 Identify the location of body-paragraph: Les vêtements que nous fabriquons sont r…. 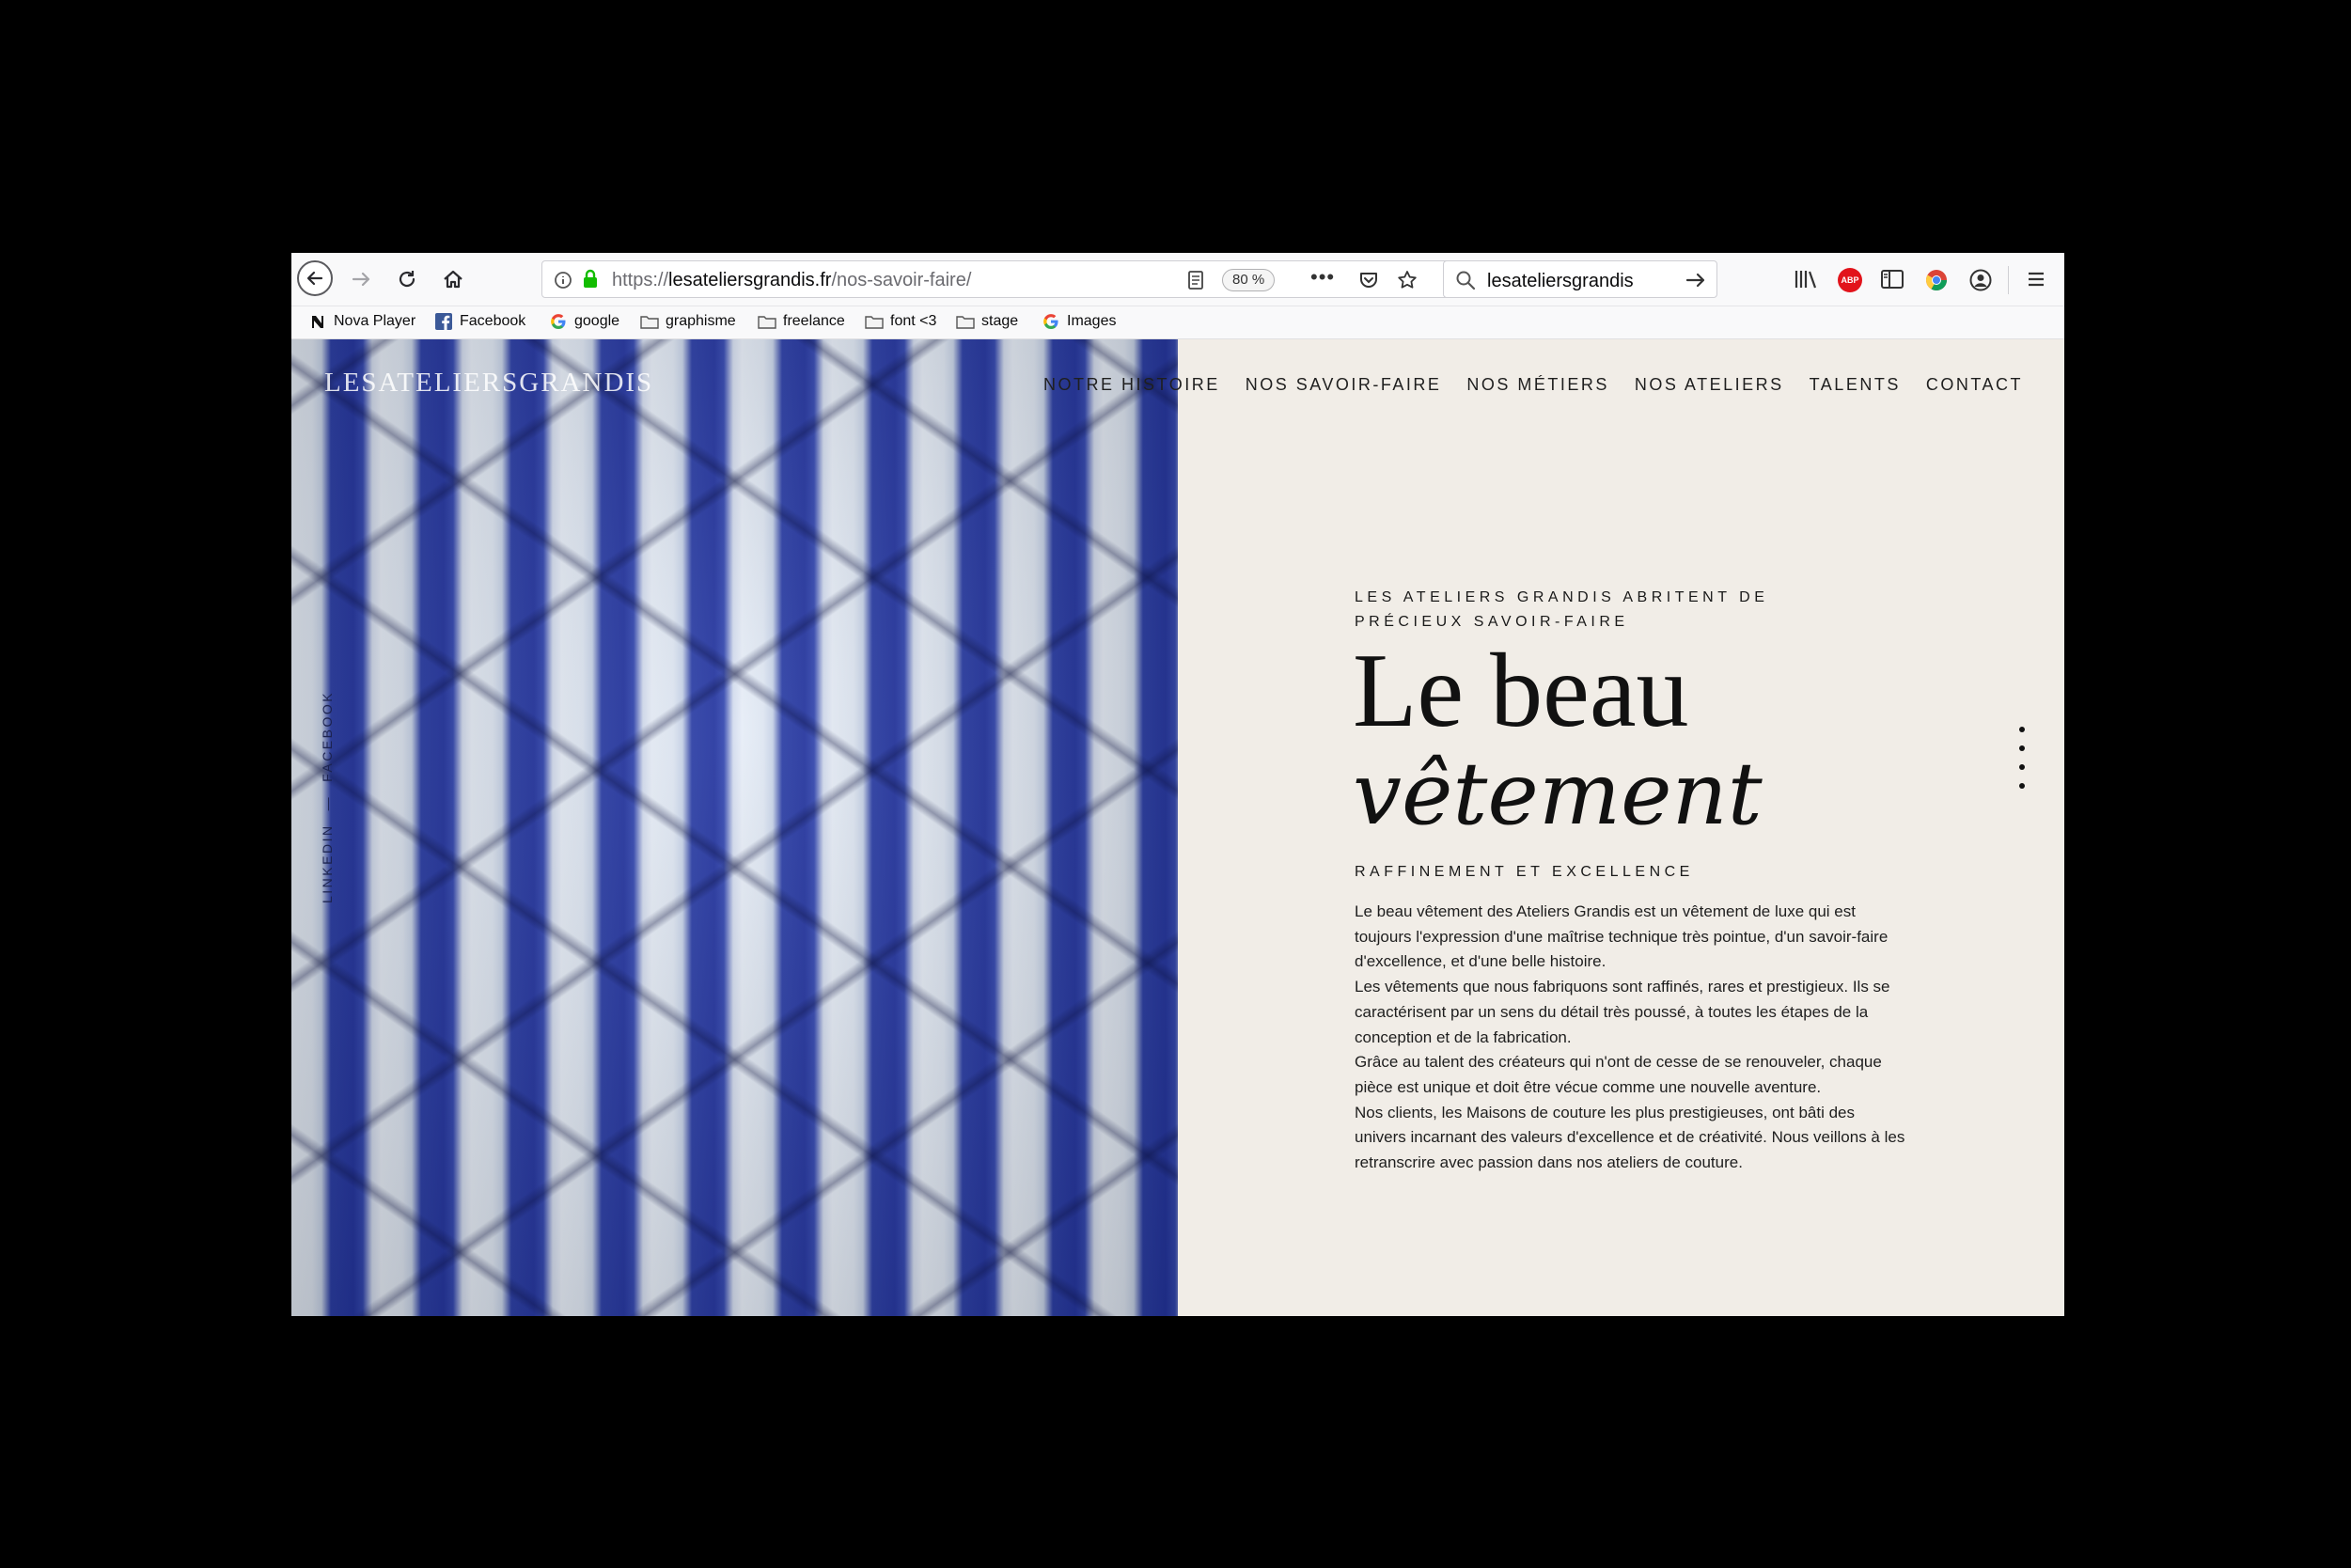
(1622, 1012).